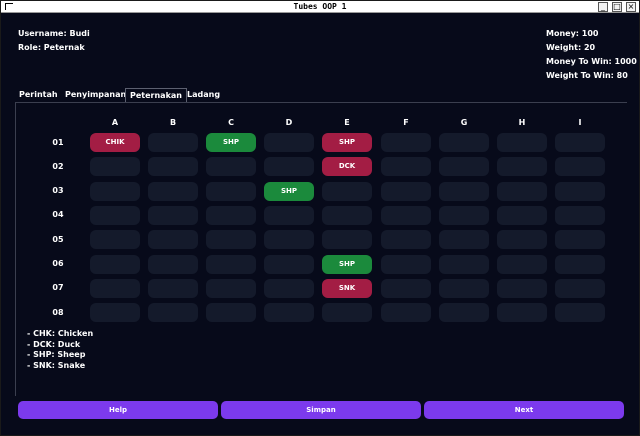 Image resolution: width=640 pixels, height=436 pixels. Describe the element at coordinates (51, 47) in the screenshot. I see `role-label: Role: Peternak` at that location.